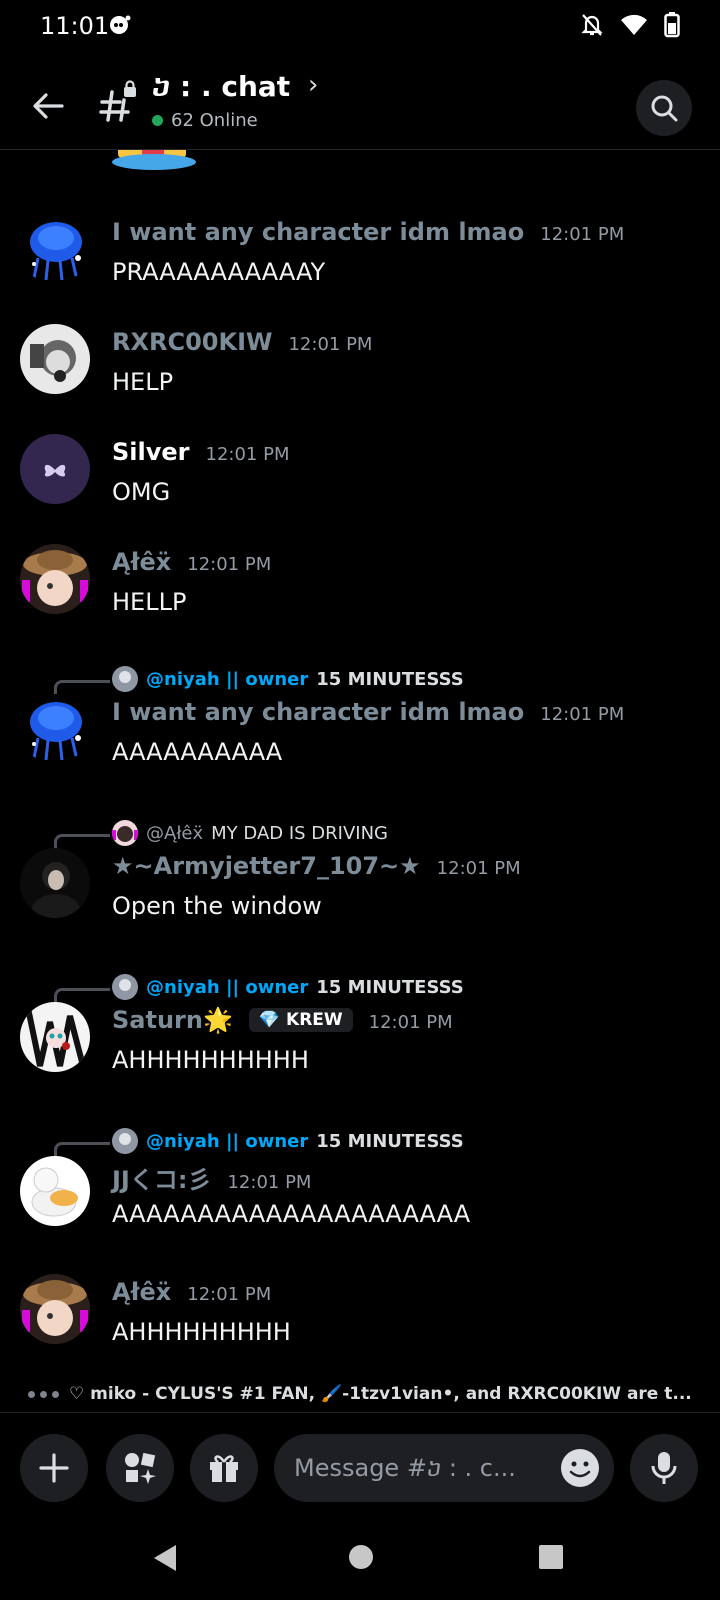 Image resolution: width=720 pixels, height=1600 pixels. What do you see at coordinates (210, 1060) in the screenshot?
I see `message-text: AHHHHHHHHHH` at bounding box center [210, 1060].